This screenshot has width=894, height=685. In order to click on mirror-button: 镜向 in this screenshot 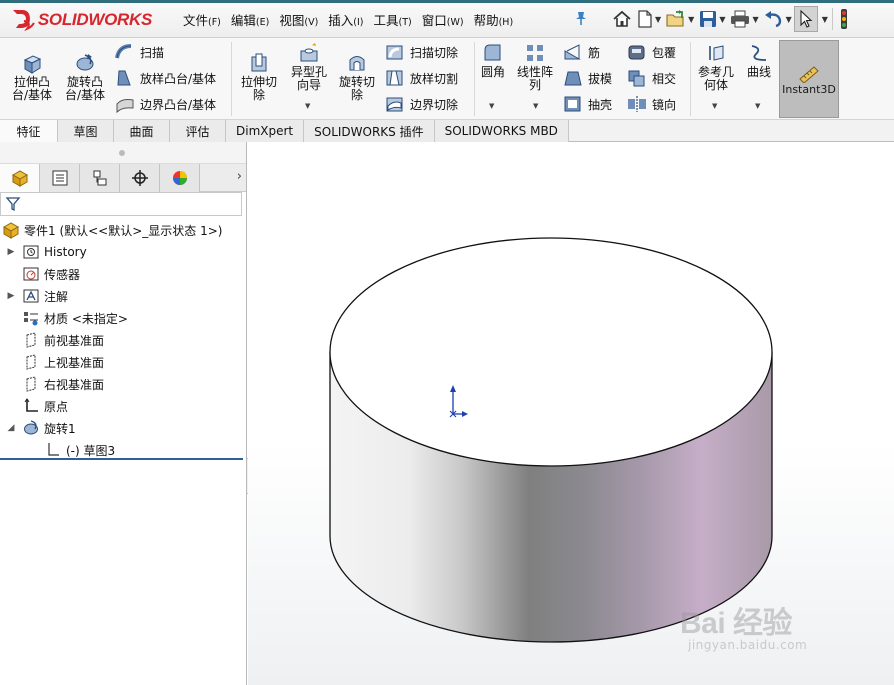, I will do `click(651, 104)`.